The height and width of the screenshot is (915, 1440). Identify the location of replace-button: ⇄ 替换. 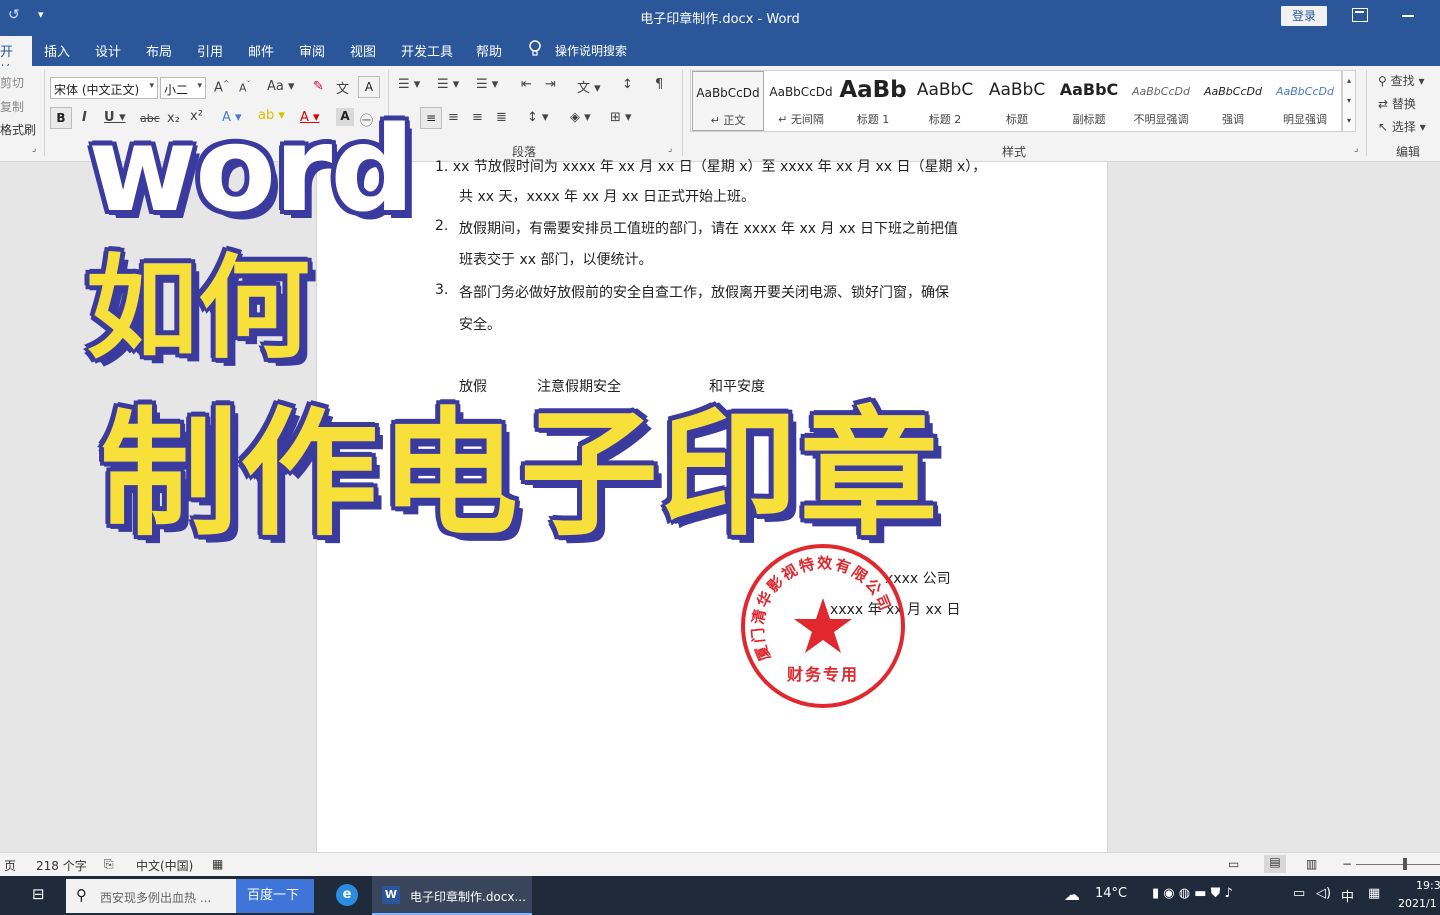
(1397, 103).